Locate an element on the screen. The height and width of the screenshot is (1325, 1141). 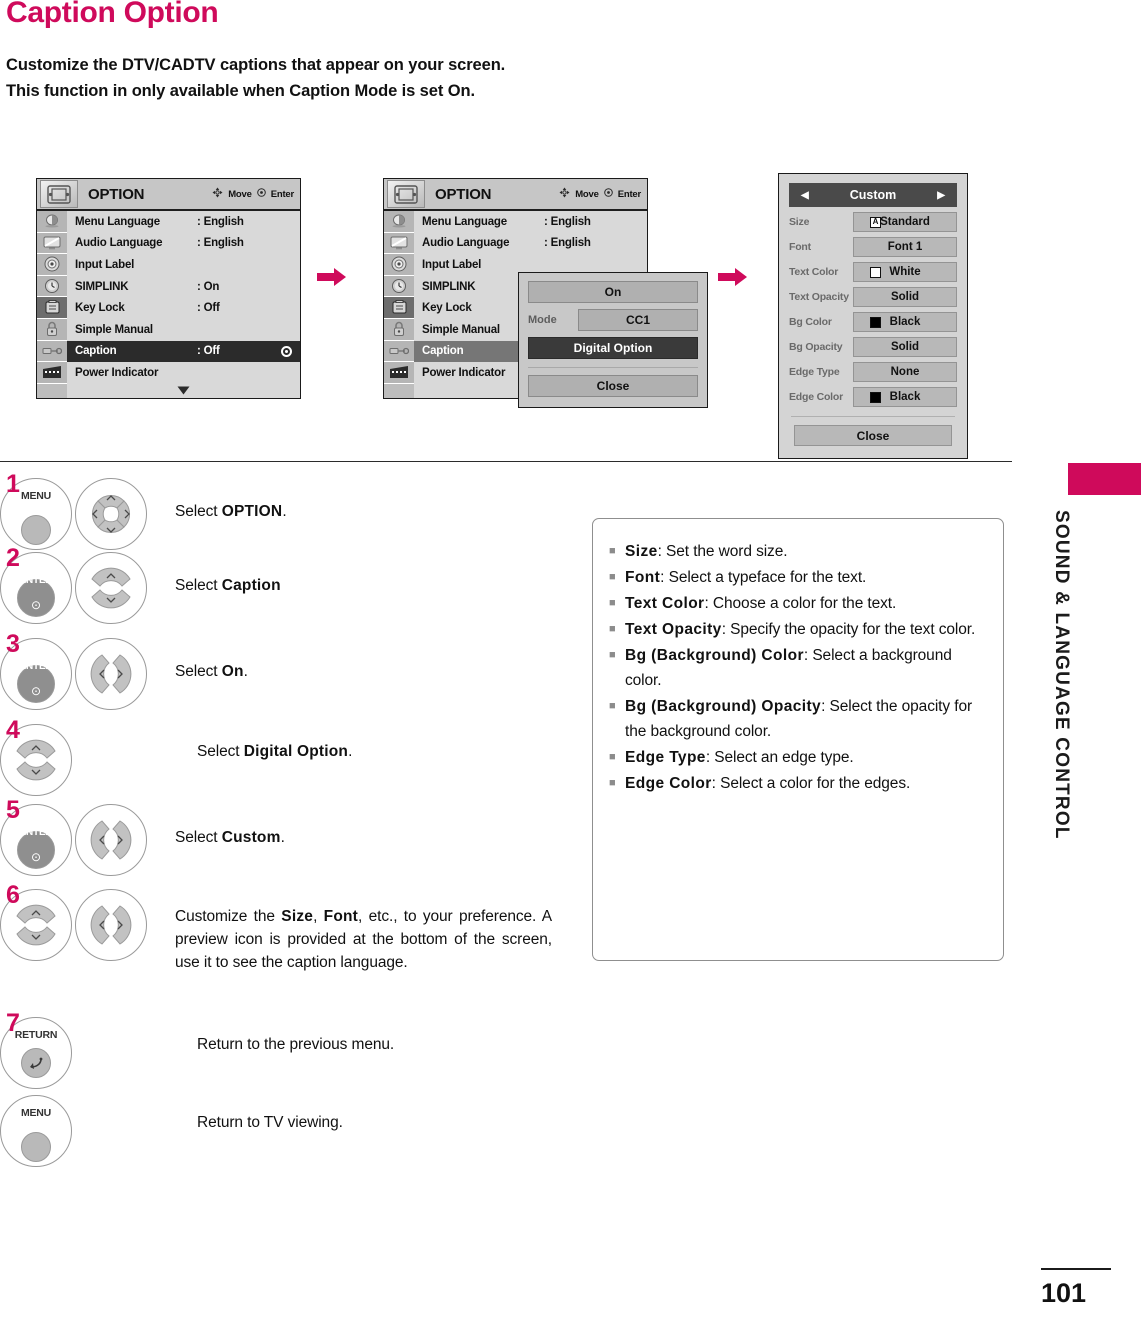
custom-value-field: None is located at coordinates (905, 372).